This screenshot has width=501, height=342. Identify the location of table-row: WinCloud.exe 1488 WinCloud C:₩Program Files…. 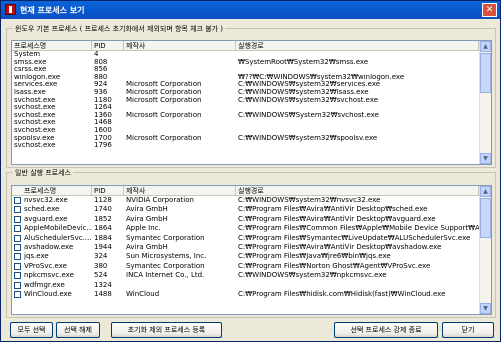
(245, 294).